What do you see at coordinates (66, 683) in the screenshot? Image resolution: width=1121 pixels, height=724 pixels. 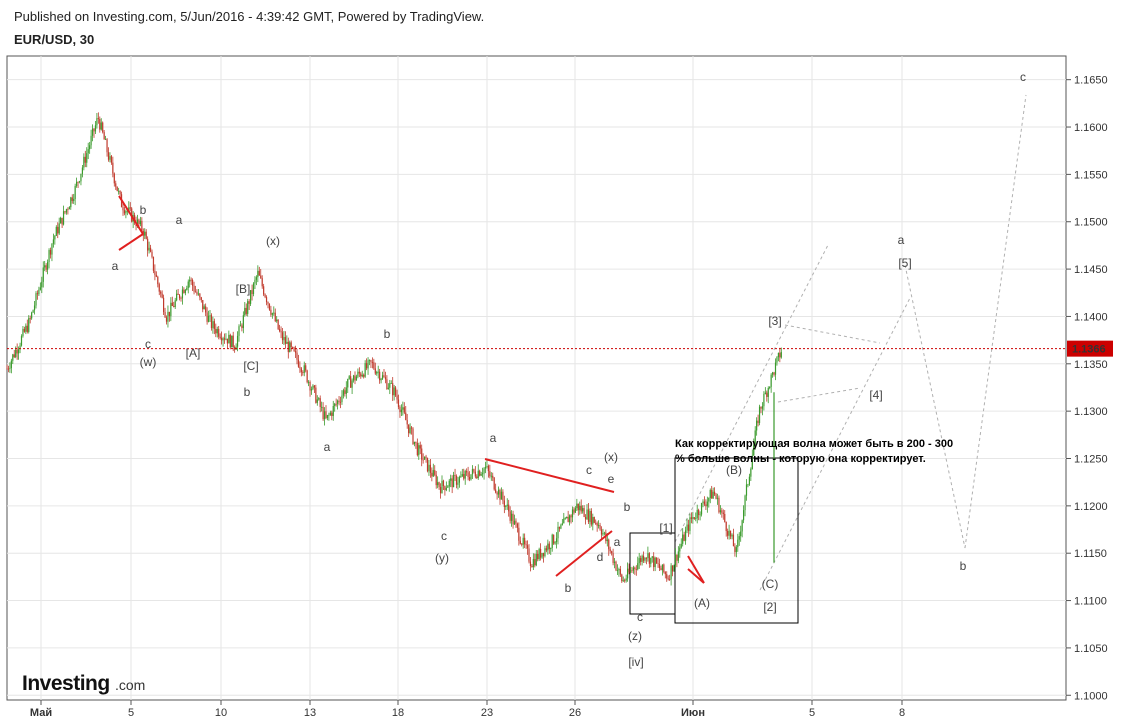 I see `logo-main: Investing` at bounding box center [66, 683].